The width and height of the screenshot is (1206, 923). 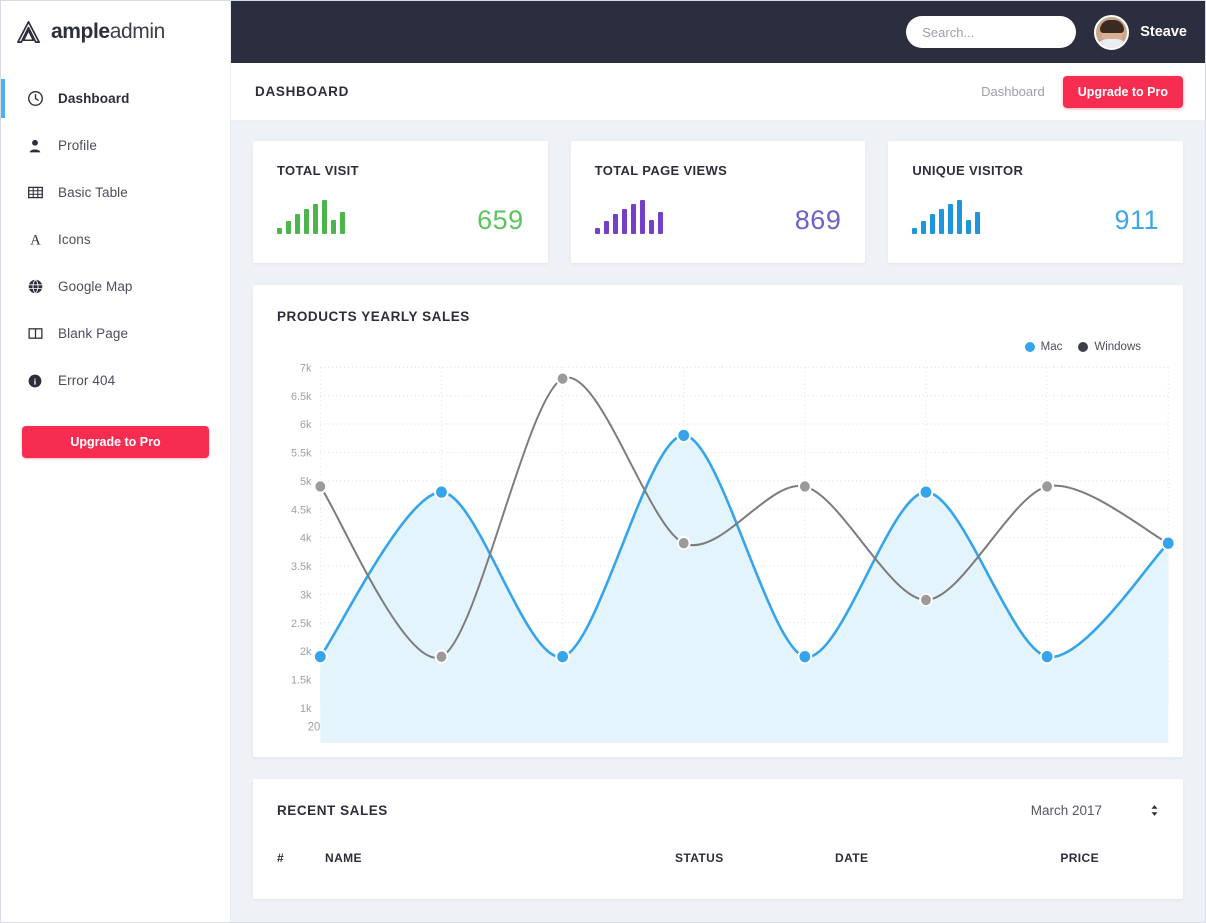 What do you see at coordinates (115, 239) in the screenshot?
I see `sidebar-item-icons: A Icons` at bounding box center [115, 239].